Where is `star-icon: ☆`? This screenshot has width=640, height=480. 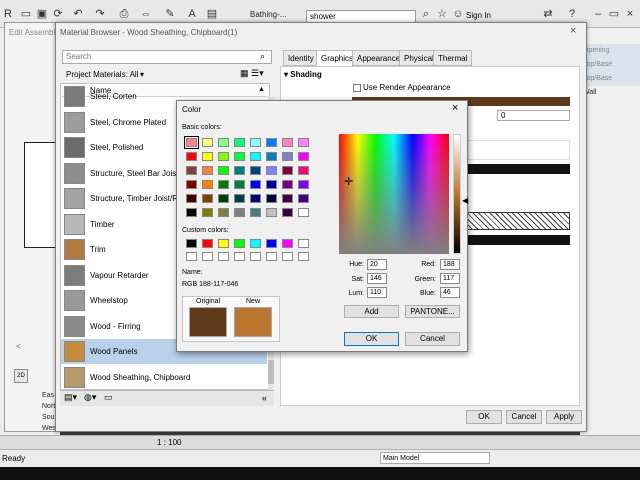
star-icon: ☆ is located at coordinates (442, 14).